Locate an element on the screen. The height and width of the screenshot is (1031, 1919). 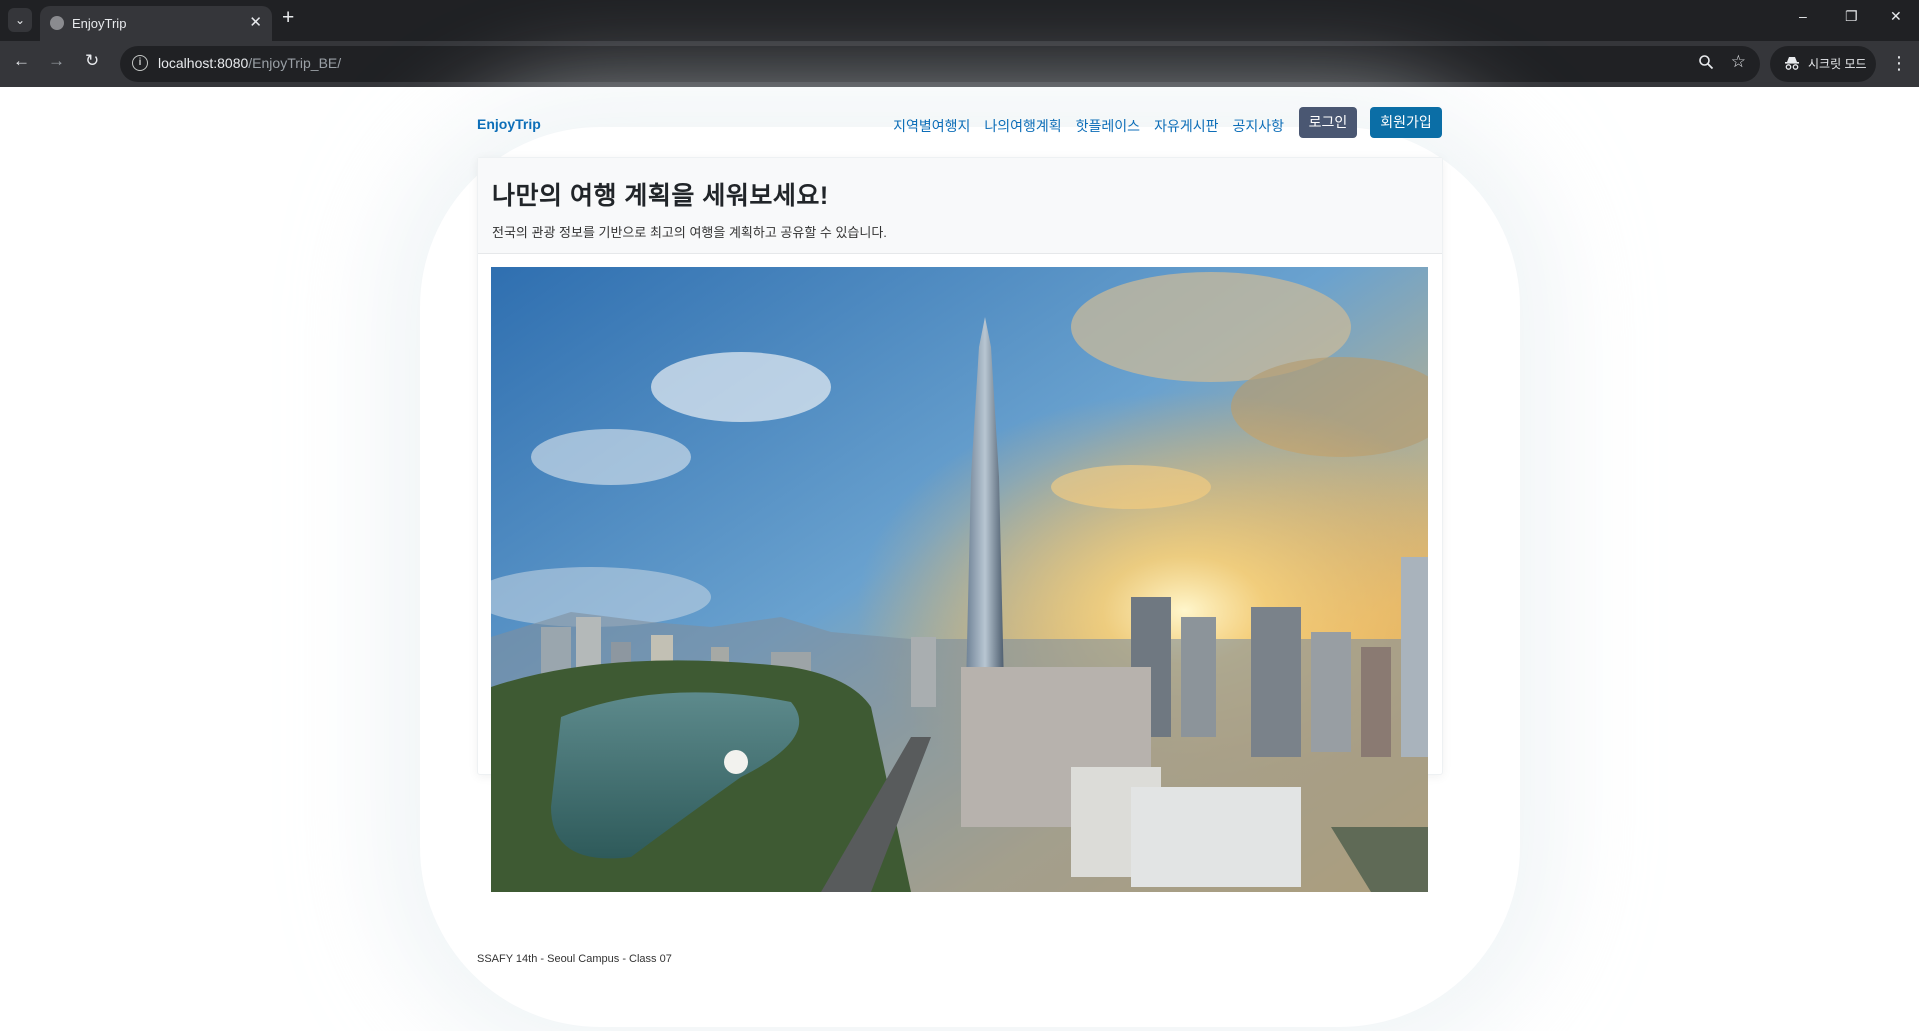
incognito-label: 시크릿 모드 is located at coordinates (1837, 64).